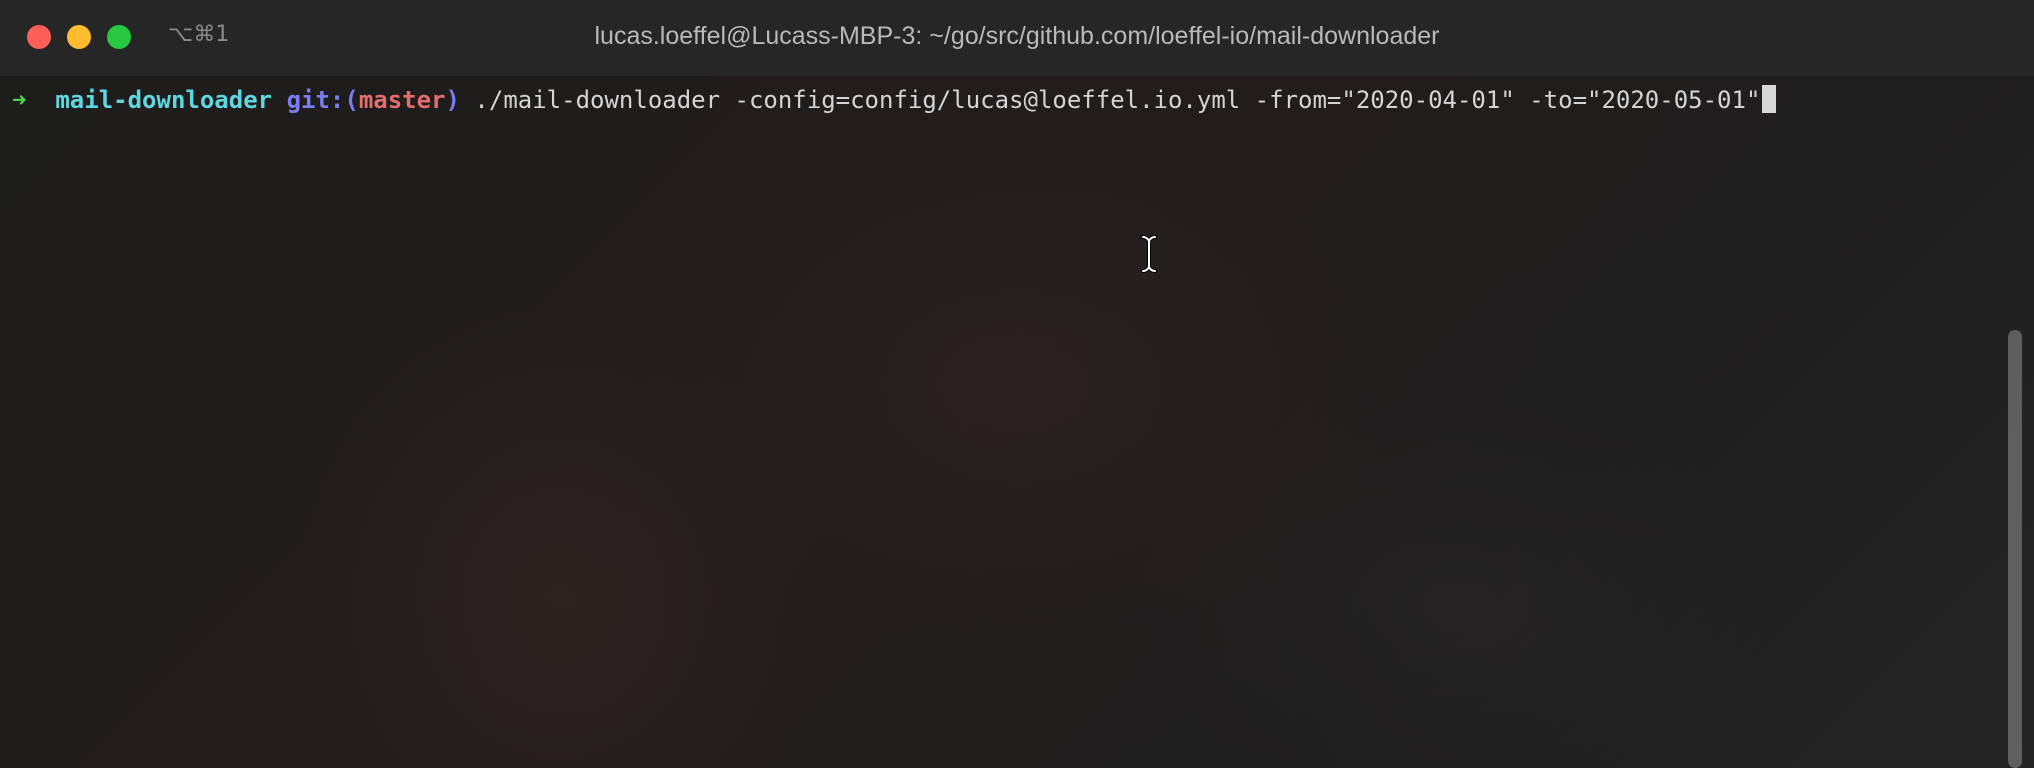 The width and height of the screenshot is (2034, 768). Describe the element at coordinates (2015, 549) in the screenshot. I see `vertical-scrollbar` at that location.